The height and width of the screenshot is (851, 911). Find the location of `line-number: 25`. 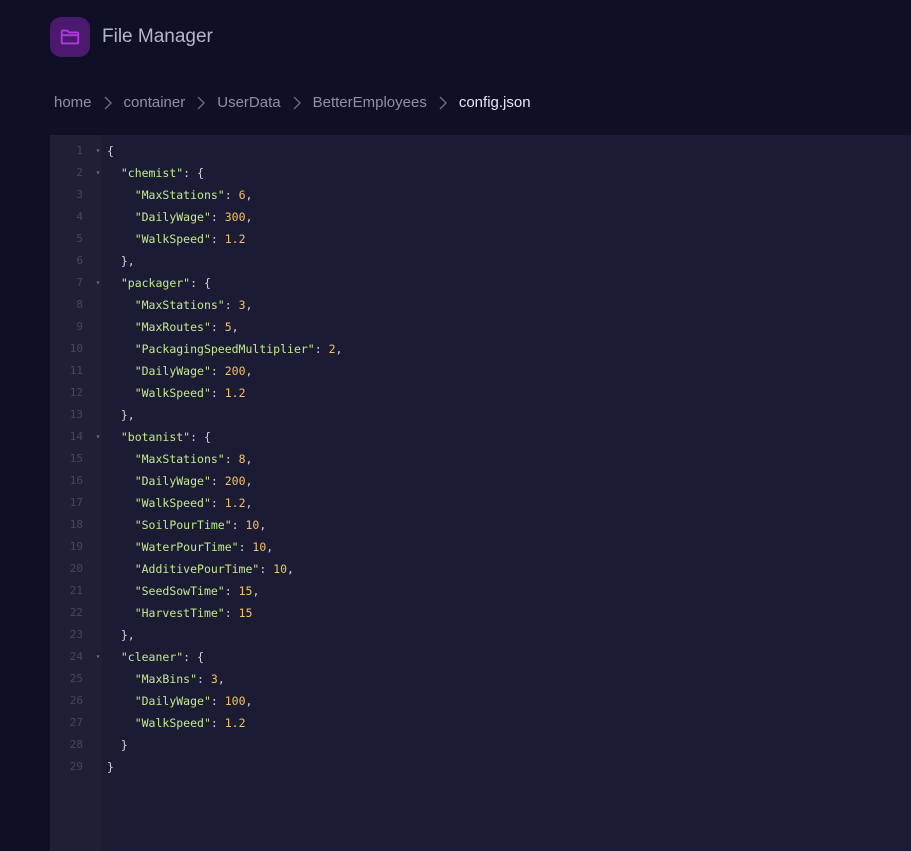

line-number: 25 is located at coordinates (76, 678).